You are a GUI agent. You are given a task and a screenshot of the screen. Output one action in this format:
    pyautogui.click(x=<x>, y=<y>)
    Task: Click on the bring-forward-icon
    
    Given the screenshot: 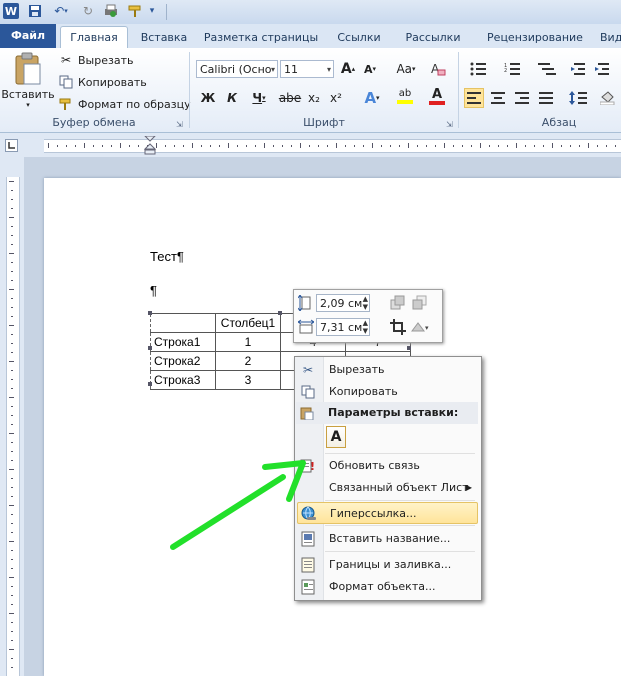 What is the action you would take?
    pyautogui.click(x=398, y=304)
    